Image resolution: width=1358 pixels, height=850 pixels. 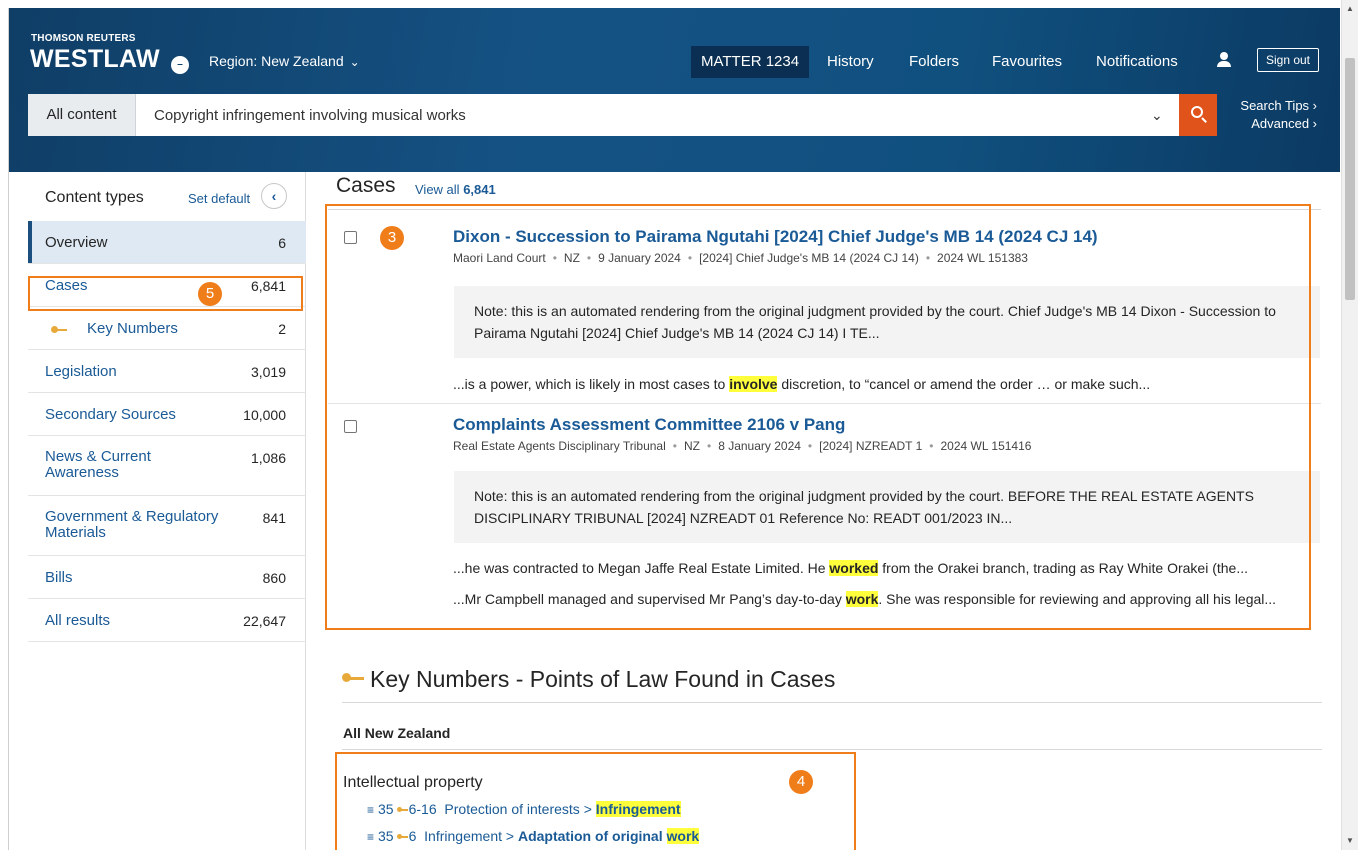 I want to click on sidebar-item-secondary-sources: Secondary Sources 10,000, so click(x=167, y=414).